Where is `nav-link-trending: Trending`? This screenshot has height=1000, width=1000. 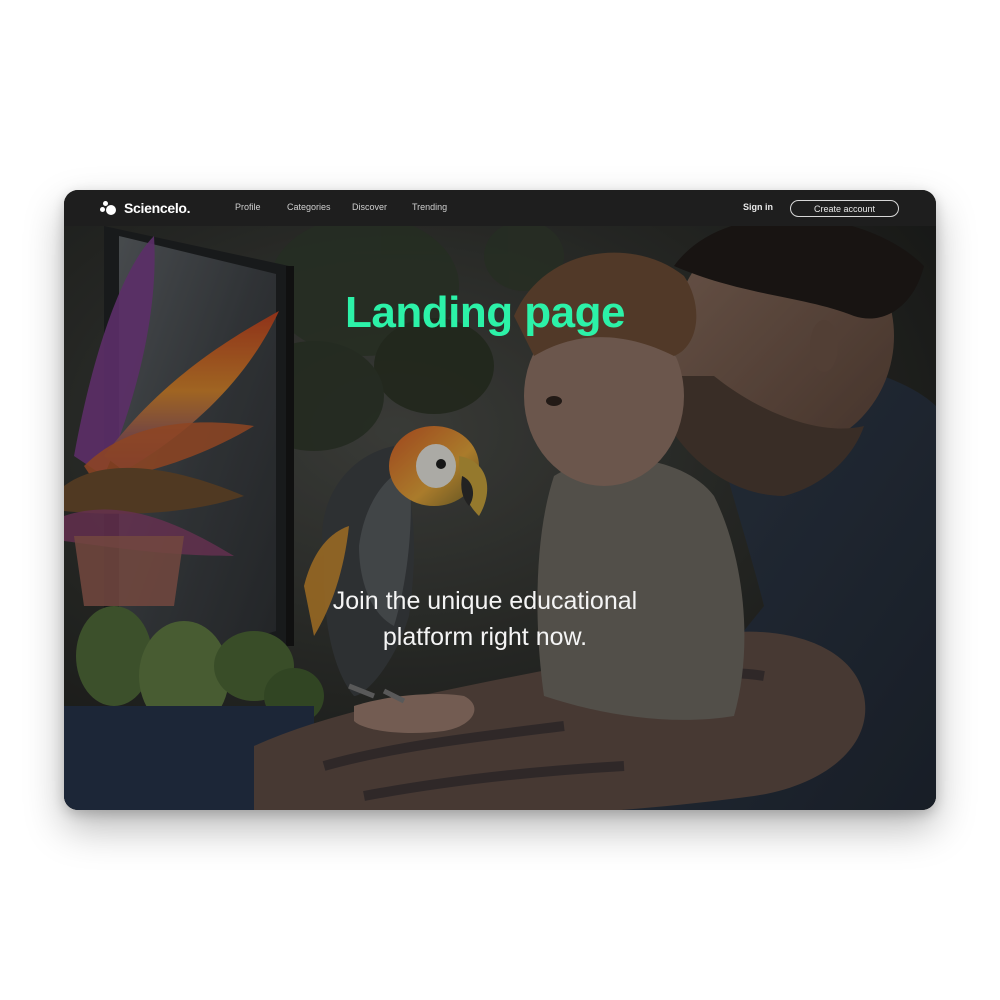 nav-link-trending: Trending is located at coordinates (429, 207).